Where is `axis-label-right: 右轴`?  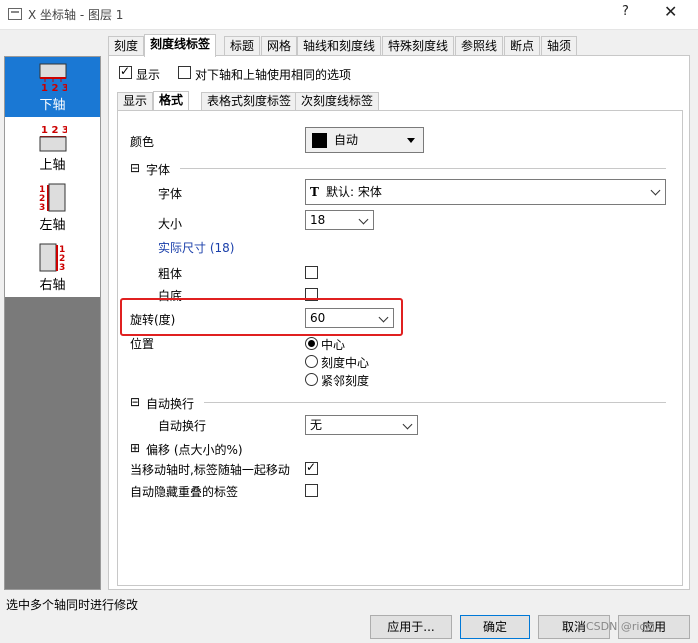 axis-label-right: 右轴 is located at coordinates (52, 285).